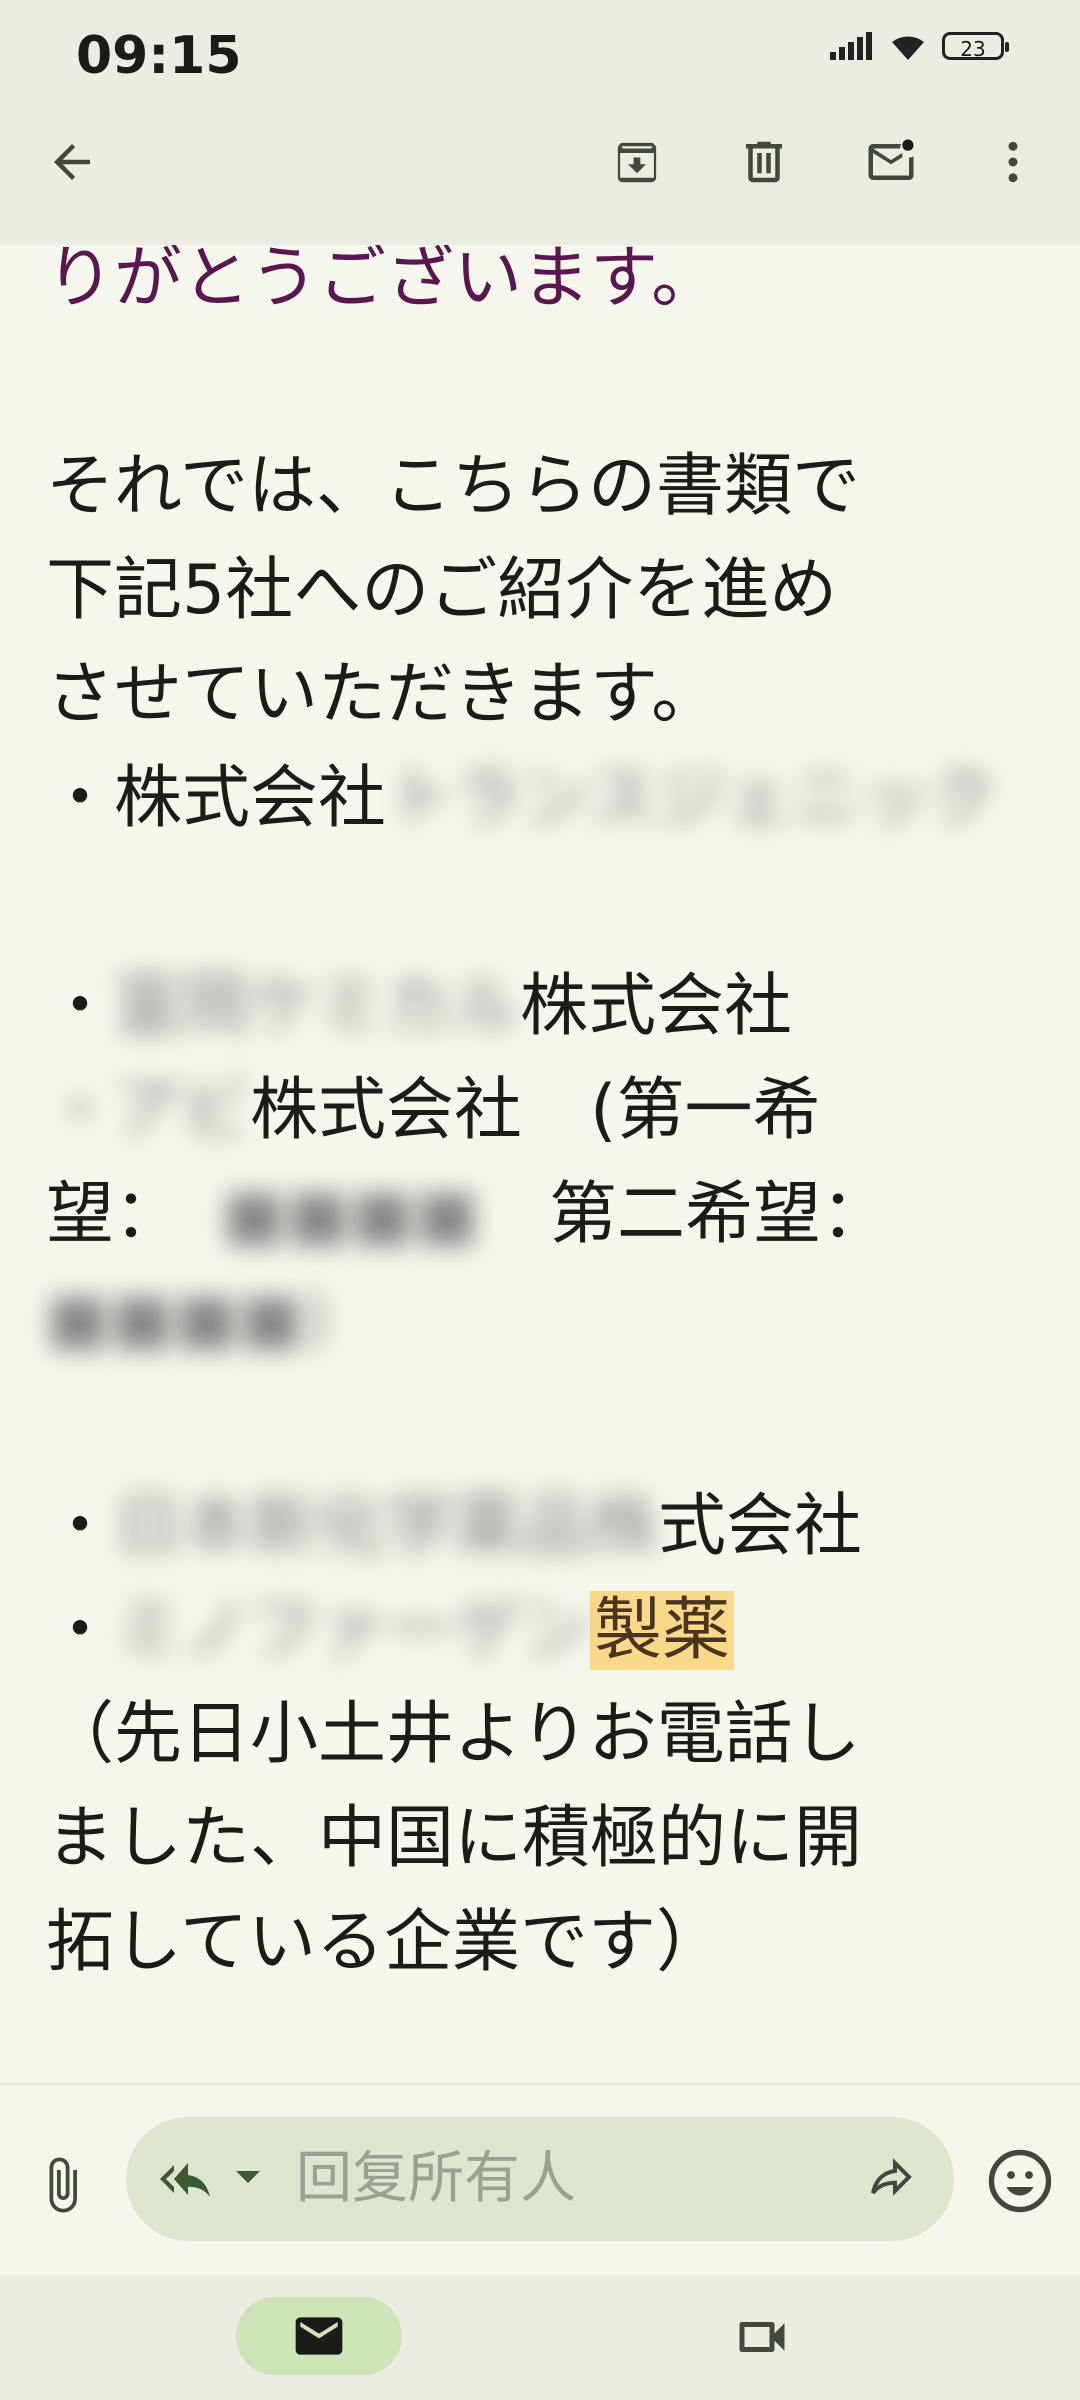  What do you see at coordinates (891, 162) in the screenshot?
I see `mark-unread-icon` at bounding box center [891, 162].